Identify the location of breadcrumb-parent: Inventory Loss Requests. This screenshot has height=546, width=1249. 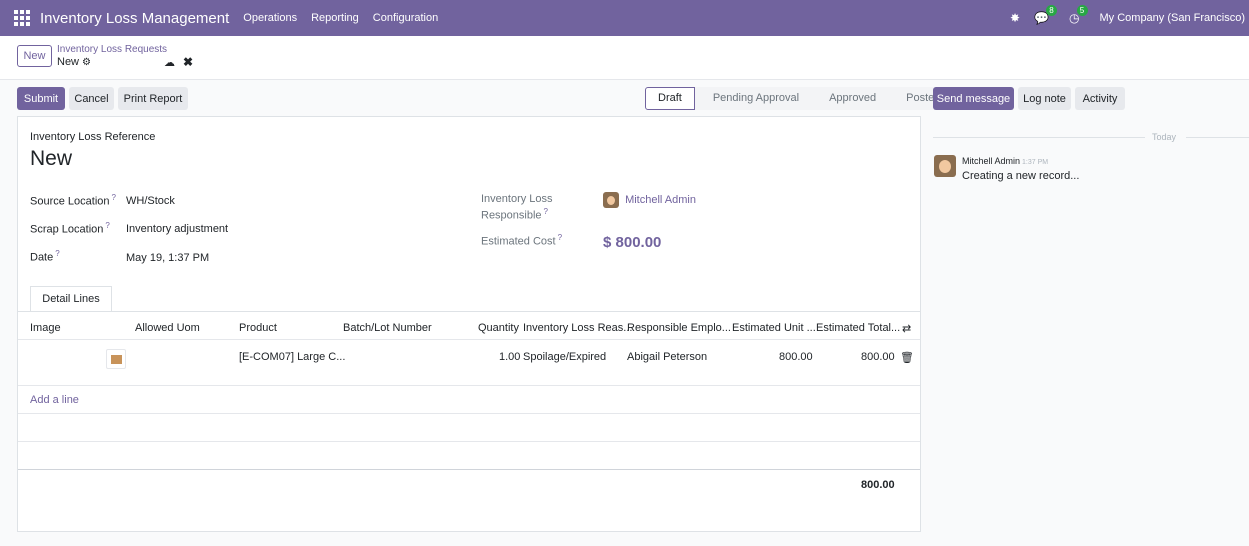
(112, 49).